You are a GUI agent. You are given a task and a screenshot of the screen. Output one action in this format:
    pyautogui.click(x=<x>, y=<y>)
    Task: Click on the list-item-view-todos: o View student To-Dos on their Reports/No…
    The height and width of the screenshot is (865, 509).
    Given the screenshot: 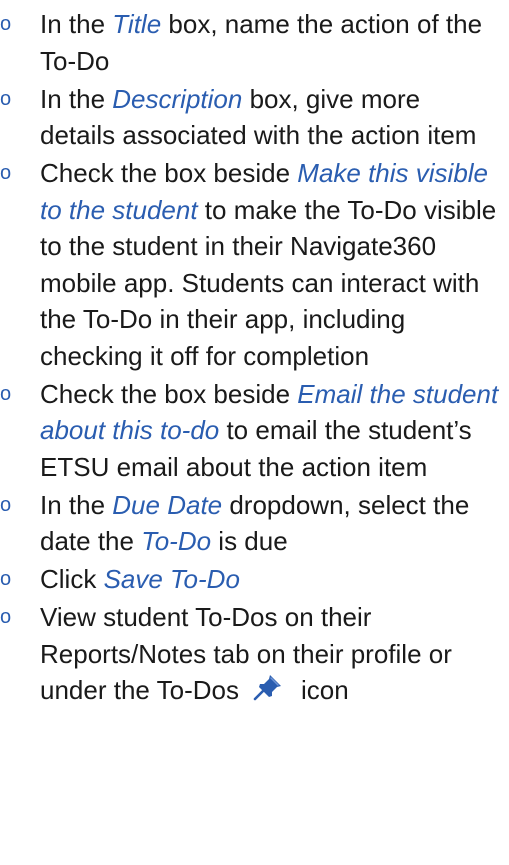 What is the action you would take?
    pyautogui.click(x=254, y=654)
    